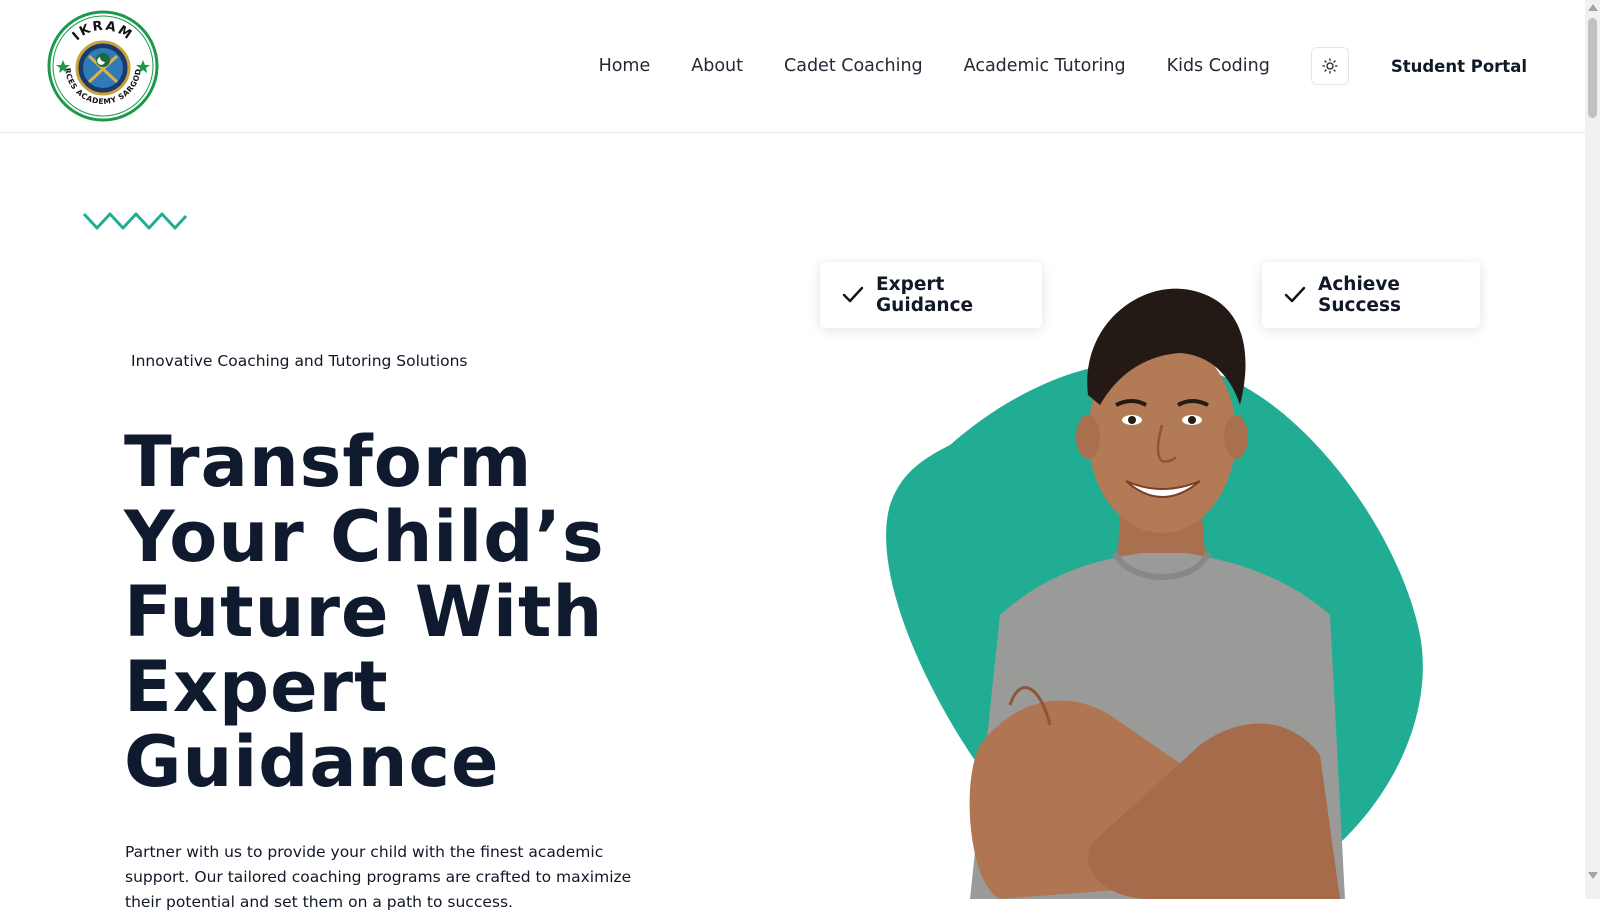 This screenshot has width=1600, height=915. I want to click on academy-emblem-icon: IKRAM FORCES ACADEMY SARGODHA, so click(101, 62).